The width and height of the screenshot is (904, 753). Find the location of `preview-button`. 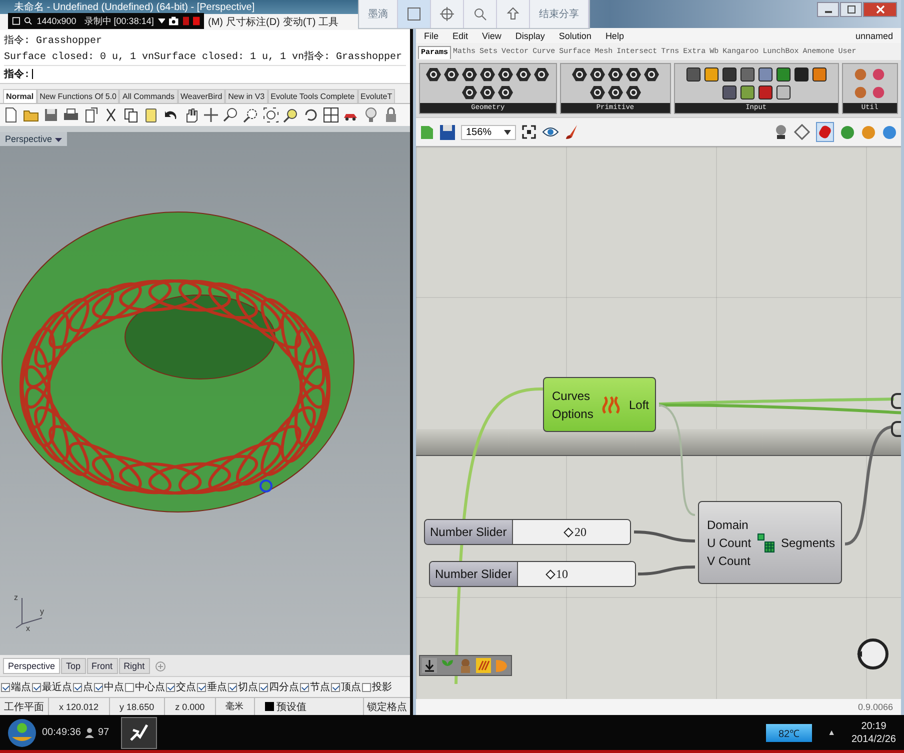

preview-button is located at coordinates (825, 132).